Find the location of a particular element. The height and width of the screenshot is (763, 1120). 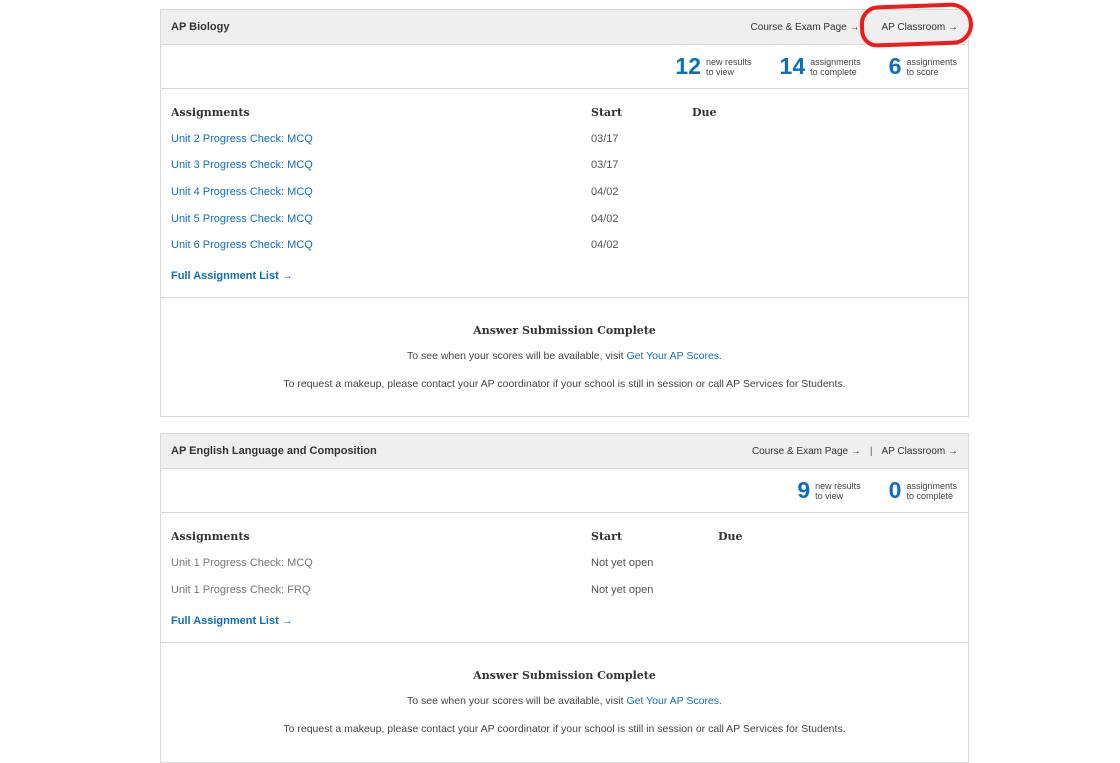

stat-assignments-to-score: 6 assignments to score is located at coordinates (923, 66).